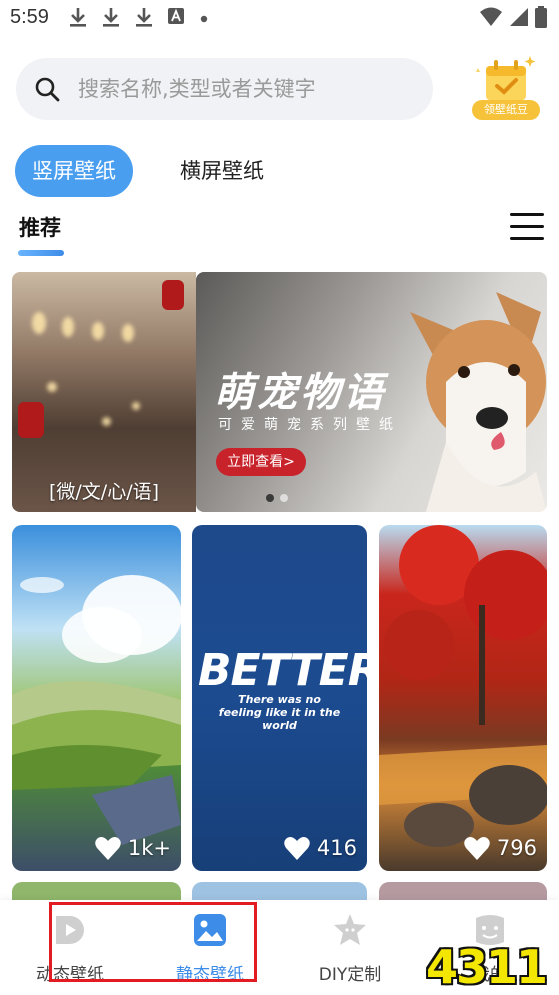  I want to click on coupon-button: 领壁纸豆, so click(506, 88).